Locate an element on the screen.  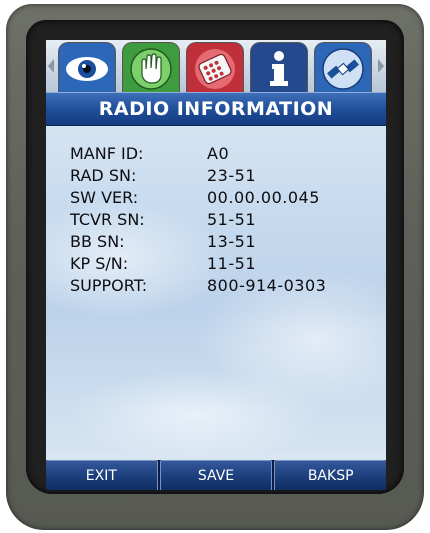
info-value: 23-51 is located at coordinates (231, 175).